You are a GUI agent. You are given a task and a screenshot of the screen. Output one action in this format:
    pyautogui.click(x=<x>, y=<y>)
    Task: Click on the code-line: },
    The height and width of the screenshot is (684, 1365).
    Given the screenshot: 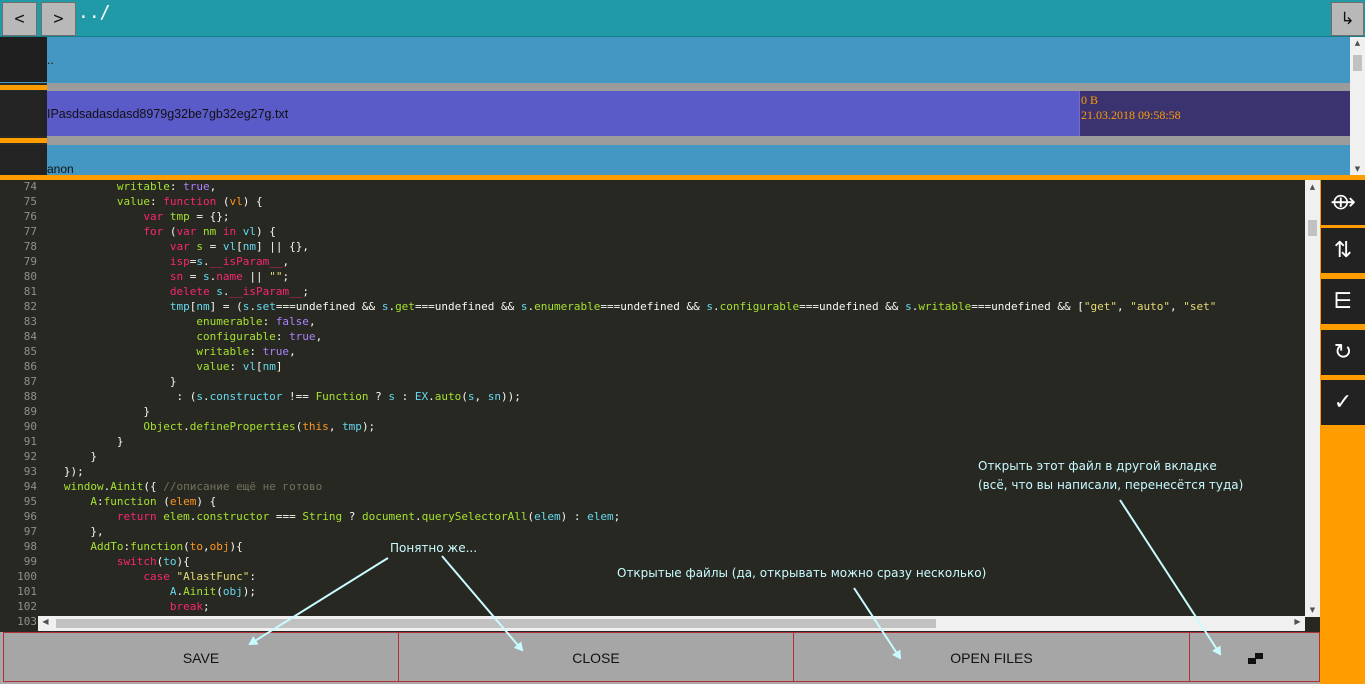 What is the action you would take?
    pyautogui.click(x=74, y=531)
    